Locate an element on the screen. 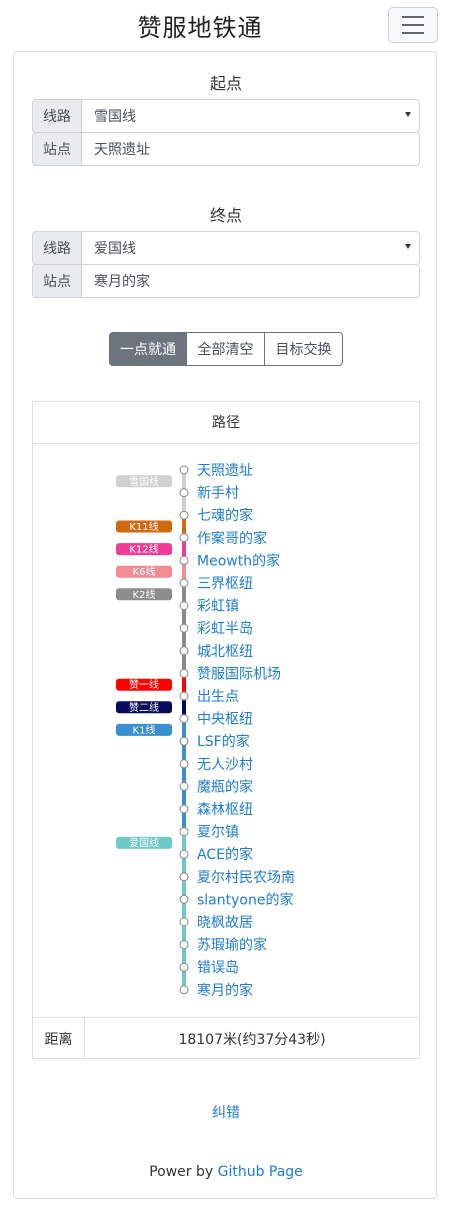  station-link: 夏尔村民农场南 is located at coordinates (246, 878).